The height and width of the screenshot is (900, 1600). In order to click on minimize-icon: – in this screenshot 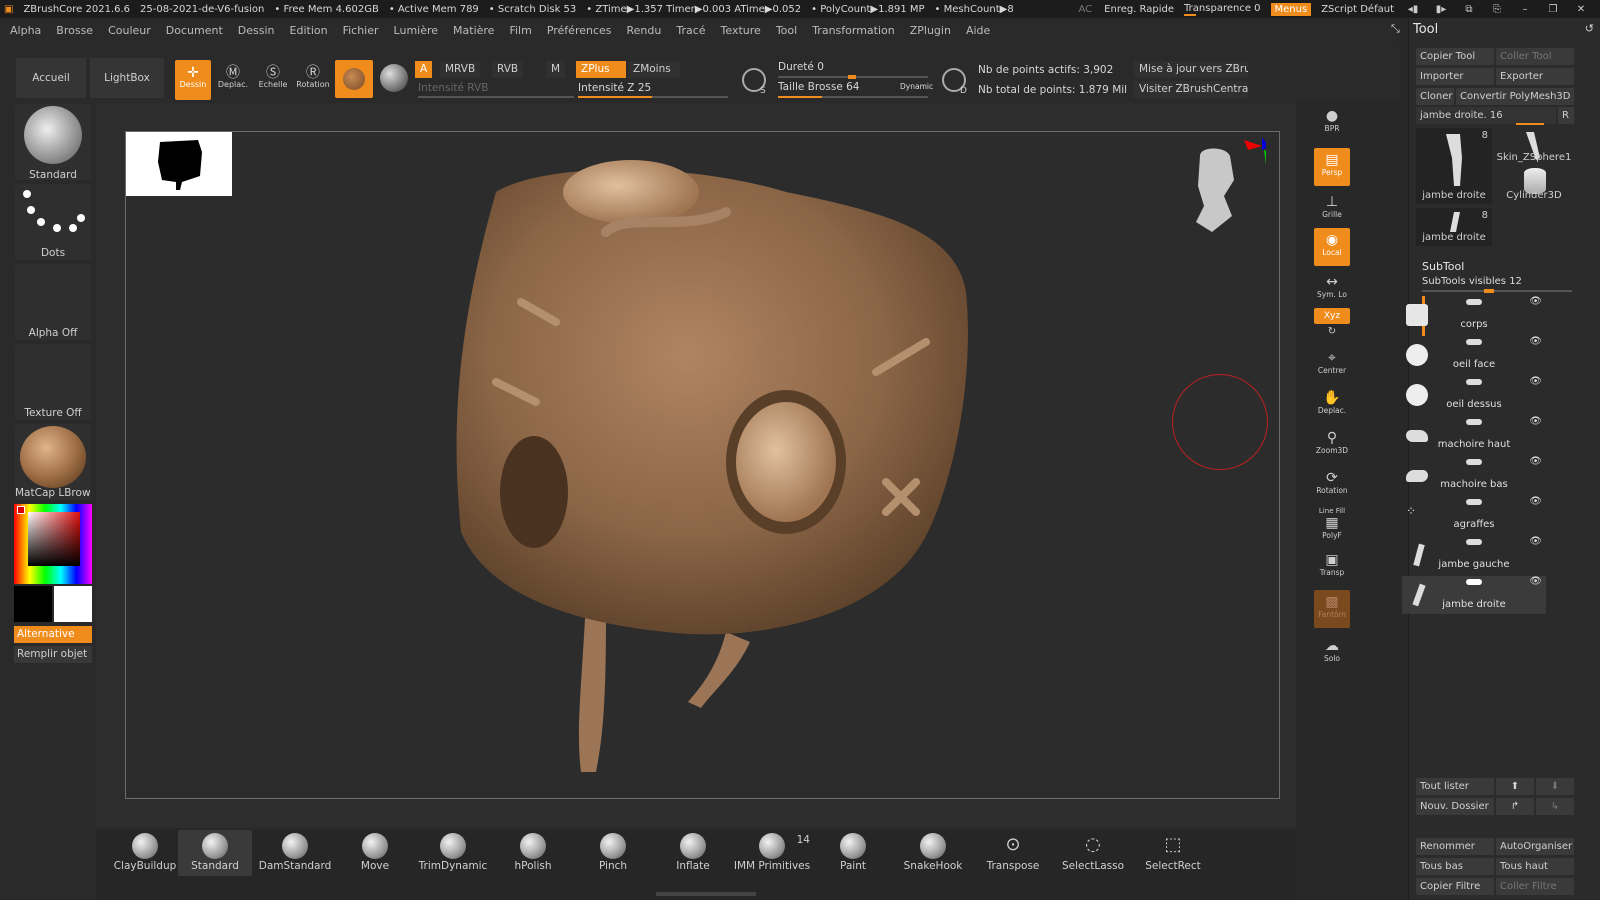, I will do `click(1525, 9)`.